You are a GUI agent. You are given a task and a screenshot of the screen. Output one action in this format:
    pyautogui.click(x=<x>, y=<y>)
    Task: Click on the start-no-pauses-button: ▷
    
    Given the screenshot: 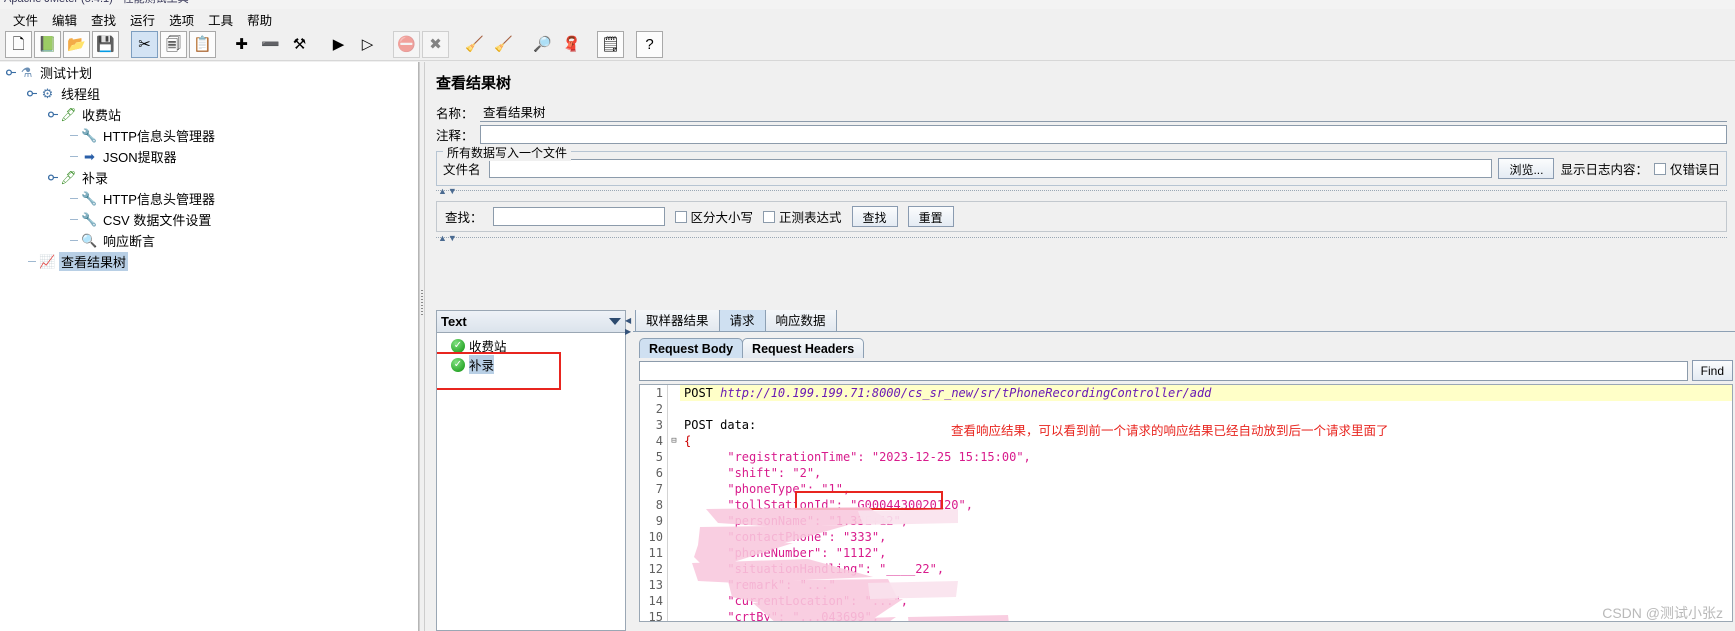 What is the action you would take?
    pyautogui.click(x=367, y=44)
    